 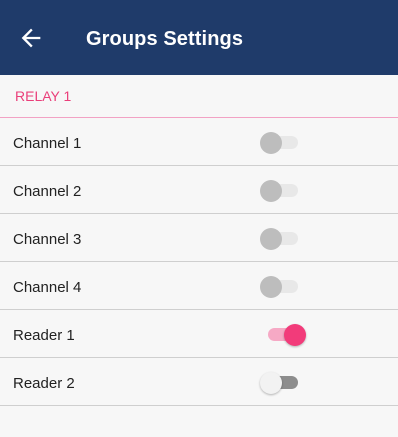 What do you see at coordinates (199, 190) in the screenshot?
I see `list-item: Channel 2` at bounding box center [199, 190].